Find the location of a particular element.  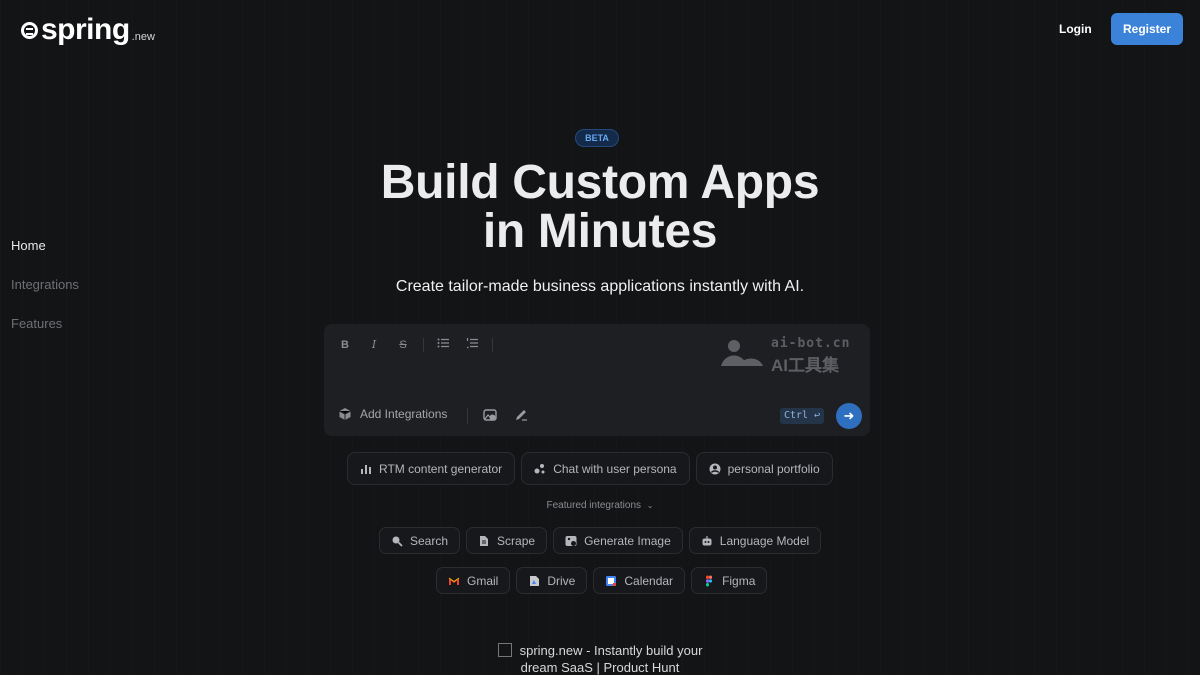

logo: spring .new is located at coordinates (88, 30).